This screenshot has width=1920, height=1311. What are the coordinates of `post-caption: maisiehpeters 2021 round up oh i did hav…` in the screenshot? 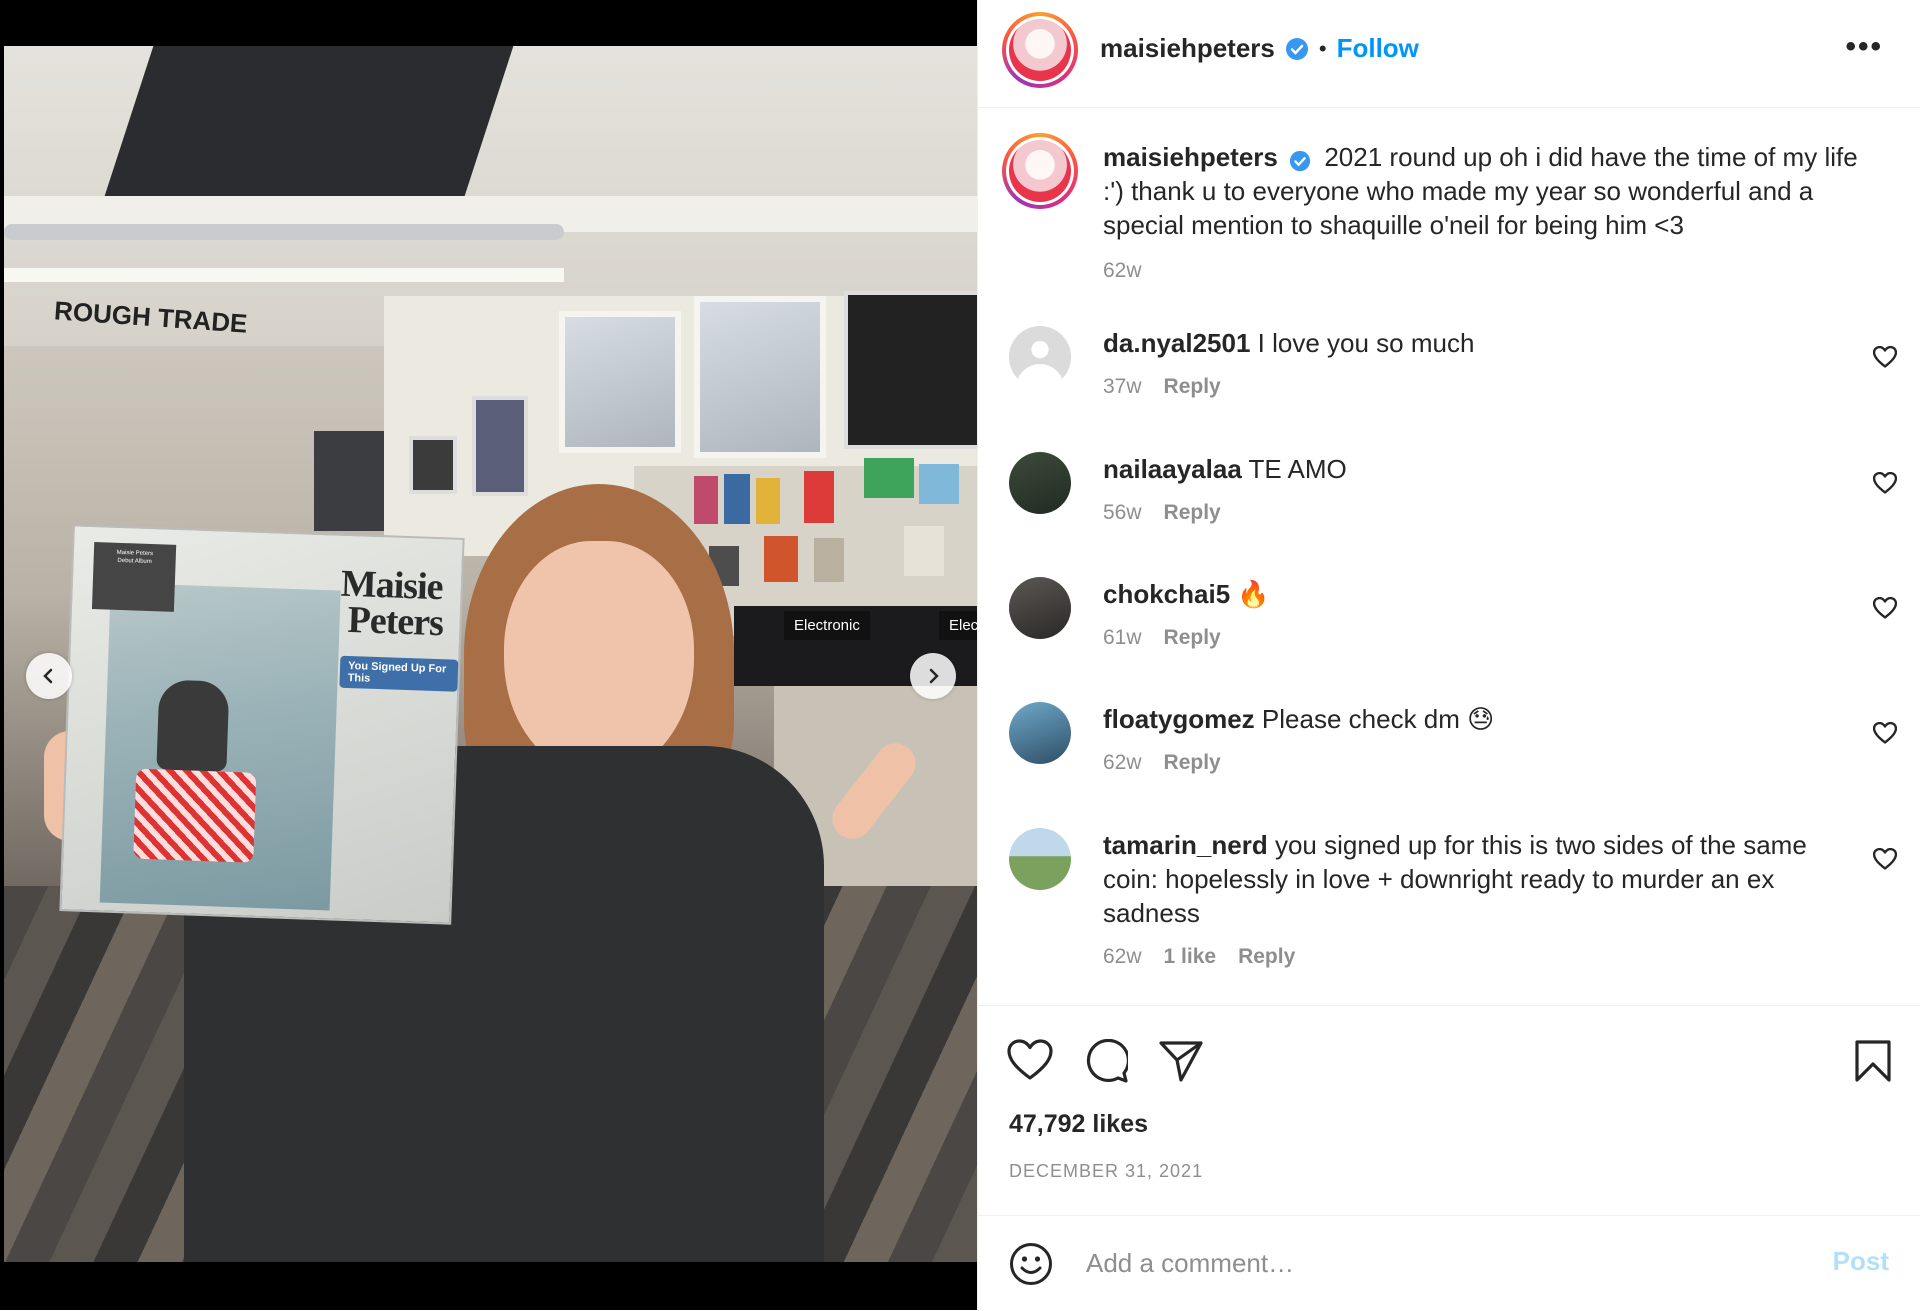 It's located at (1483, 214).